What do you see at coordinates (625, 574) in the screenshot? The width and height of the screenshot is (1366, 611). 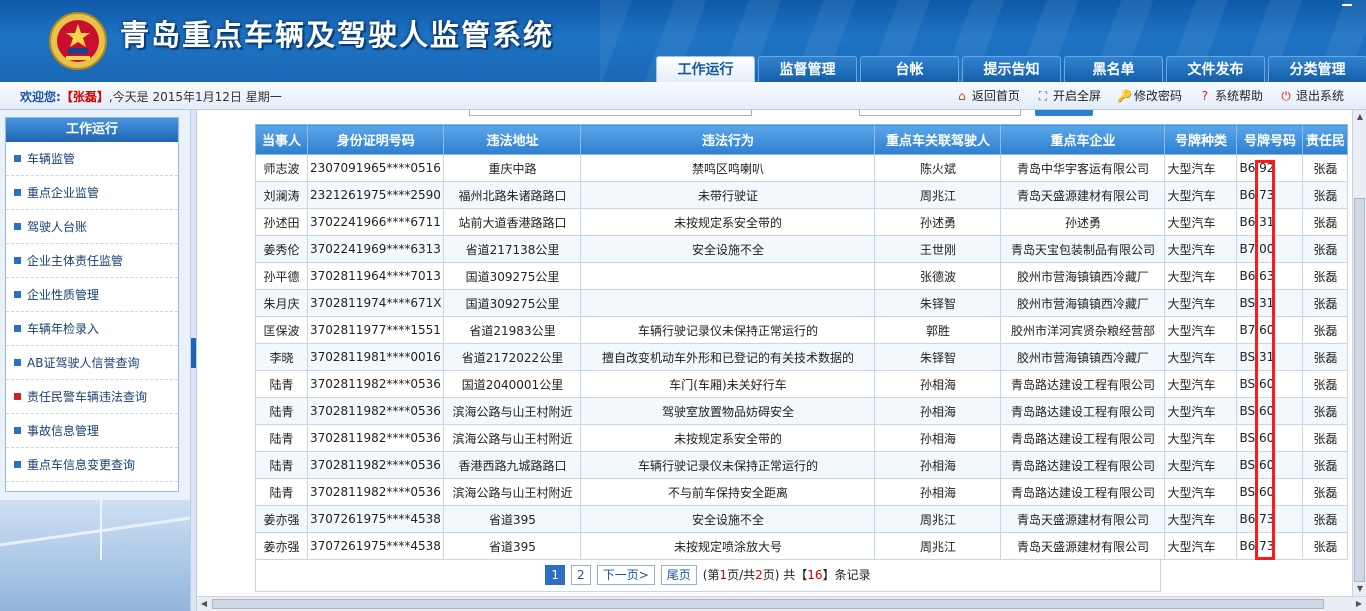 I see `next-page-button: 下一页>` at bounding box center [625, 574].